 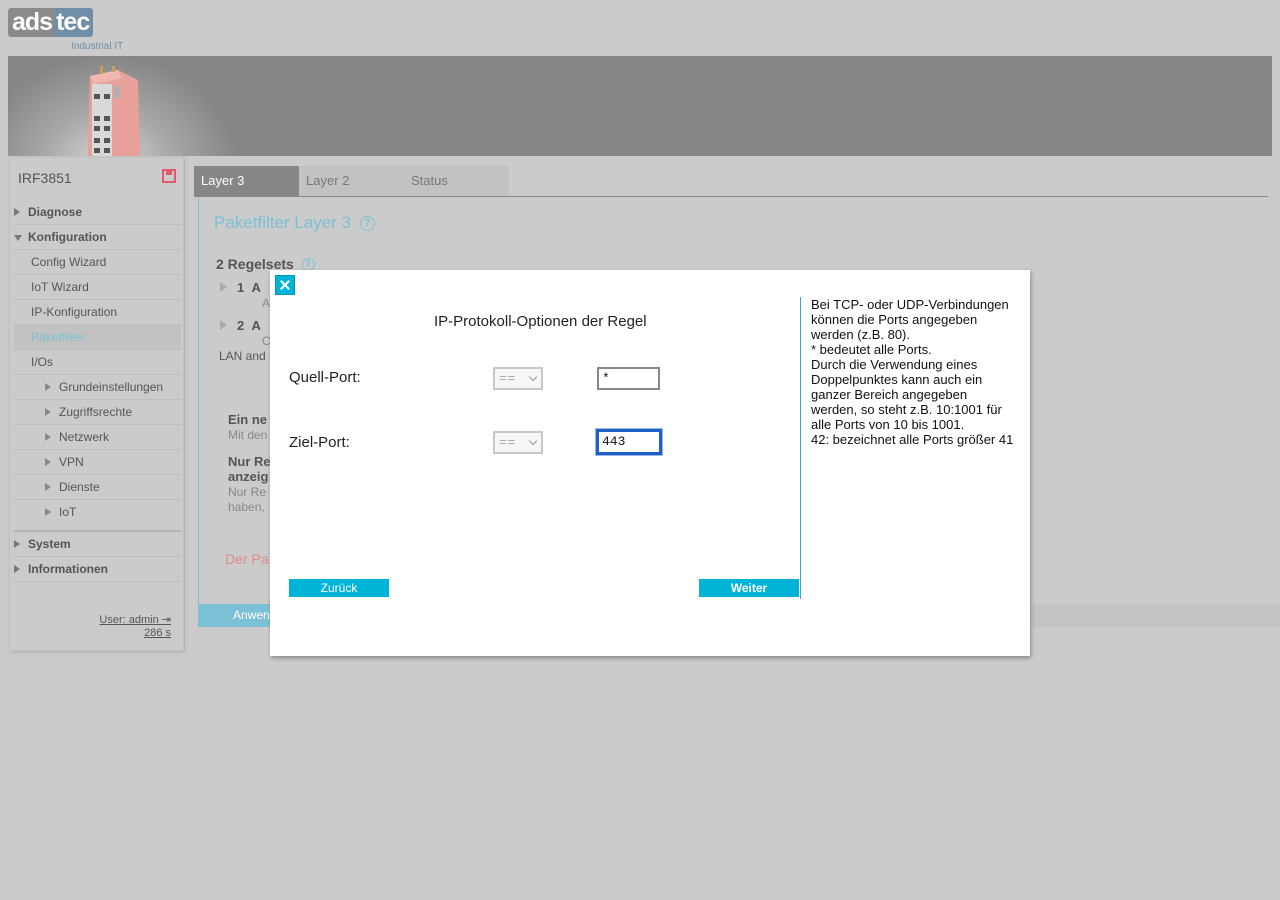 What do you see at coordinates (71, 462) in the screenshot?
I see `sidebar-item-label: VPN` at bounding box center [71, 462].